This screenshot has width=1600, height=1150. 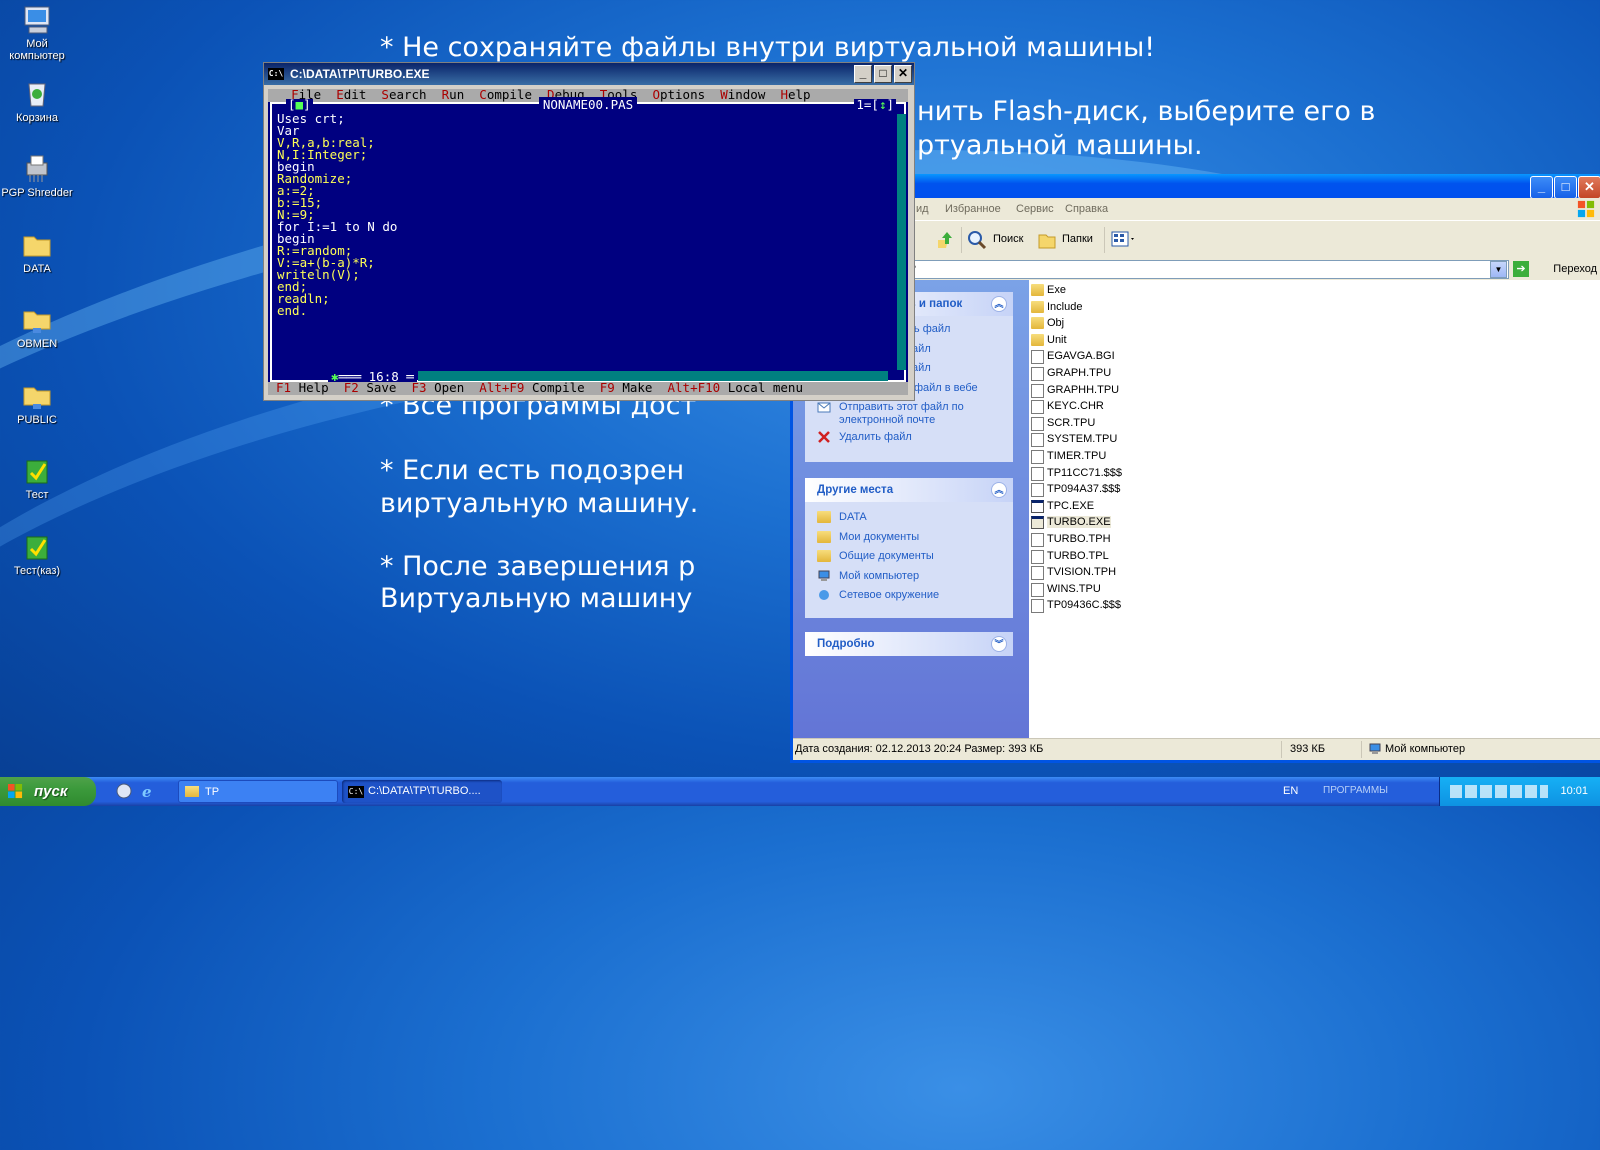 What do you see at coordinates (1047, 241) in the screenshot?
I see `folders-icon` at bounding box center [1047, 241].